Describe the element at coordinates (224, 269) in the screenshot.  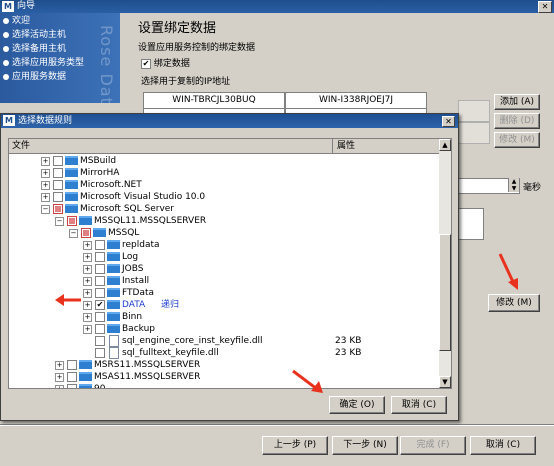
I see `tree-row: + JOBS` at that location.